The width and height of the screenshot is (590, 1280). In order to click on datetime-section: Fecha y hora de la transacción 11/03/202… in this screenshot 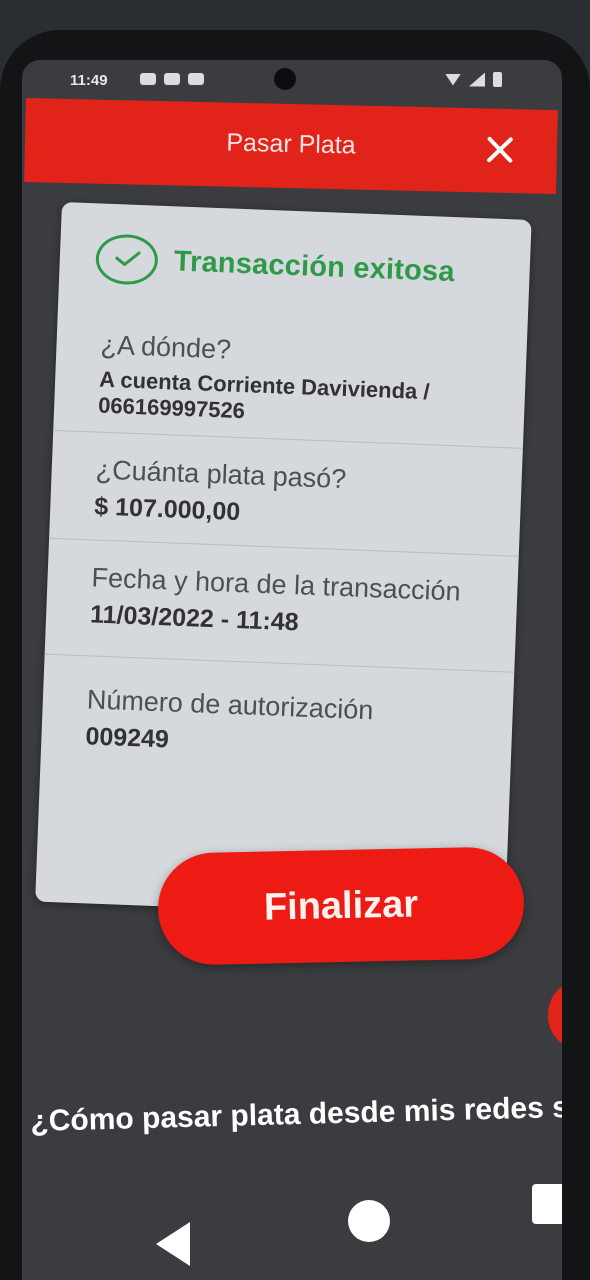, I will do `click(281, 604)`.